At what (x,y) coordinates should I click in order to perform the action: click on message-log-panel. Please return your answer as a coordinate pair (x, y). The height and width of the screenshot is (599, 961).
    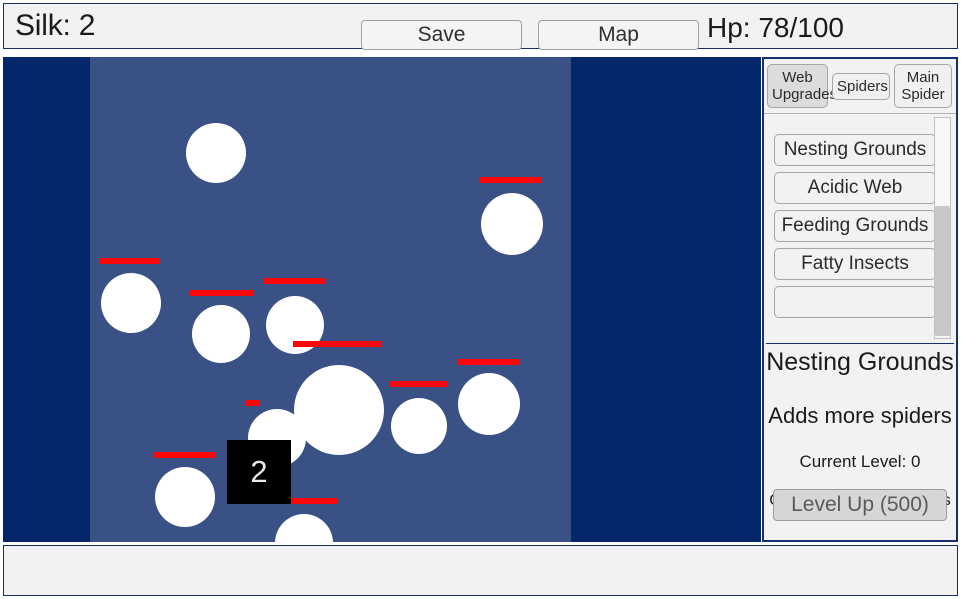
    Looking at the image, I should click on (480, 570).